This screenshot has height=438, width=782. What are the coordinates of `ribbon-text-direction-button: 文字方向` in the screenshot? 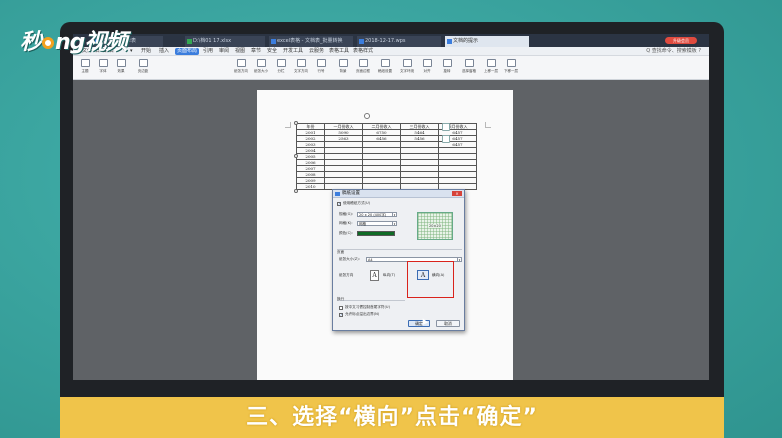 It's located at (301, 68).